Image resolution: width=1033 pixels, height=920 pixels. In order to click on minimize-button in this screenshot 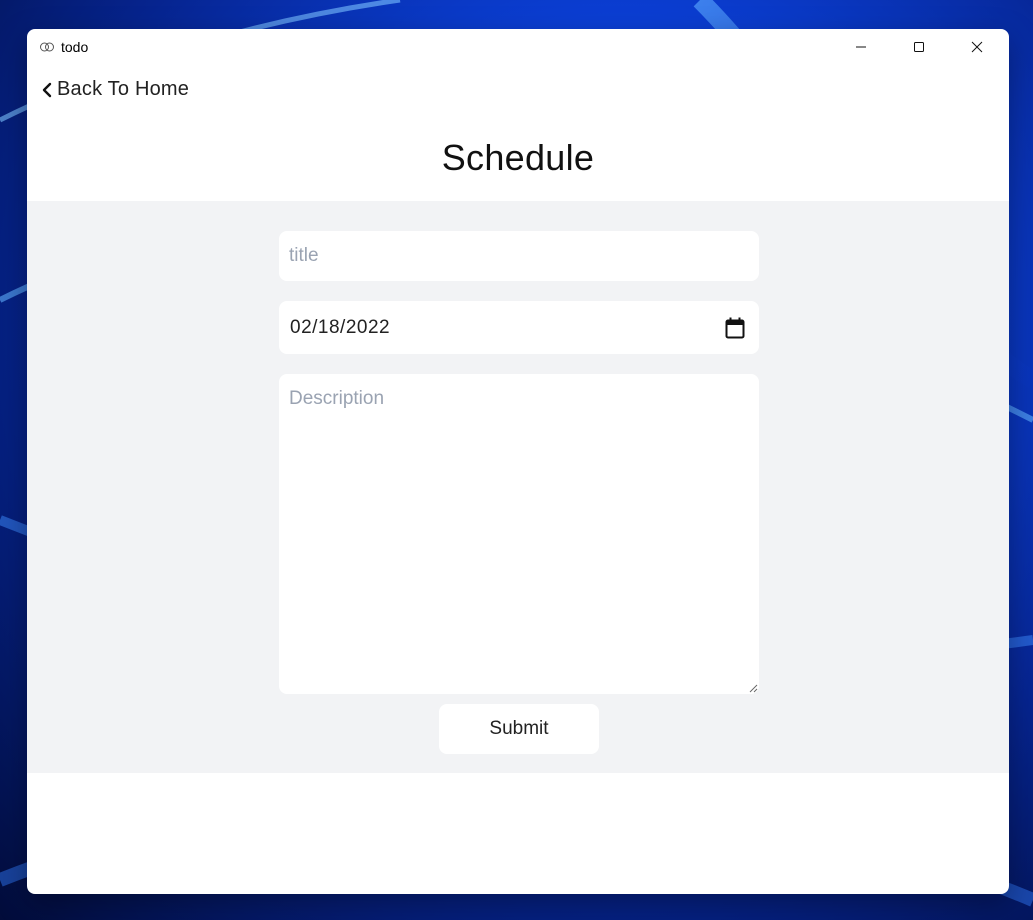, I will do `click(861, 47)`.